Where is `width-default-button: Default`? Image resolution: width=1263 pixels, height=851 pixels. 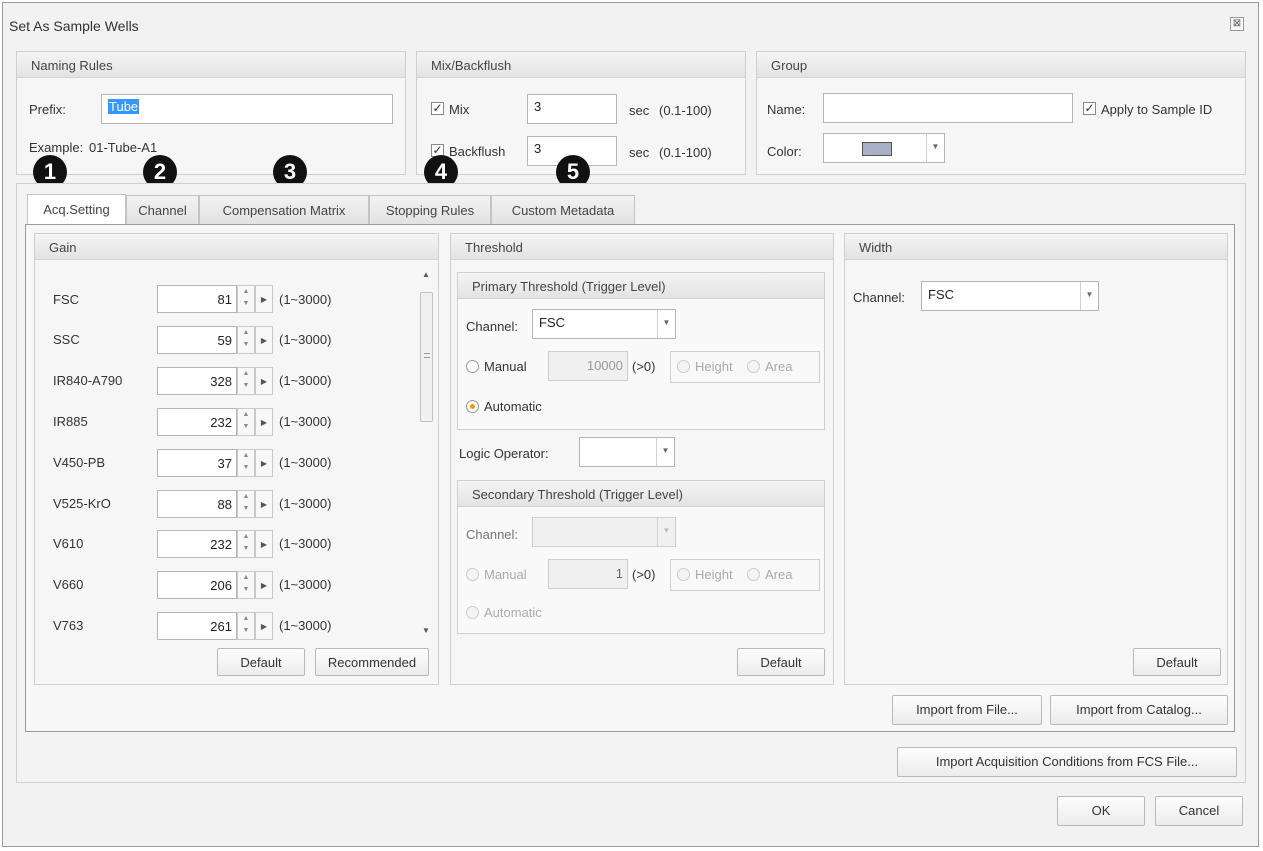 width-default-button: Default is located at coordinates (1177, 662).